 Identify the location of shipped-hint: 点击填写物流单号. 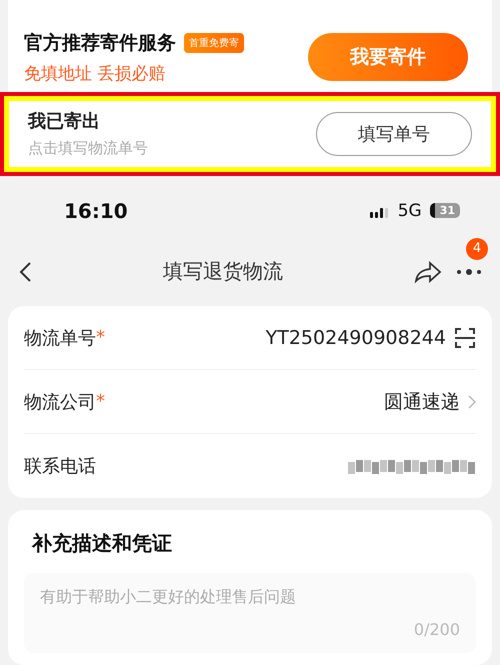
(88, 148).